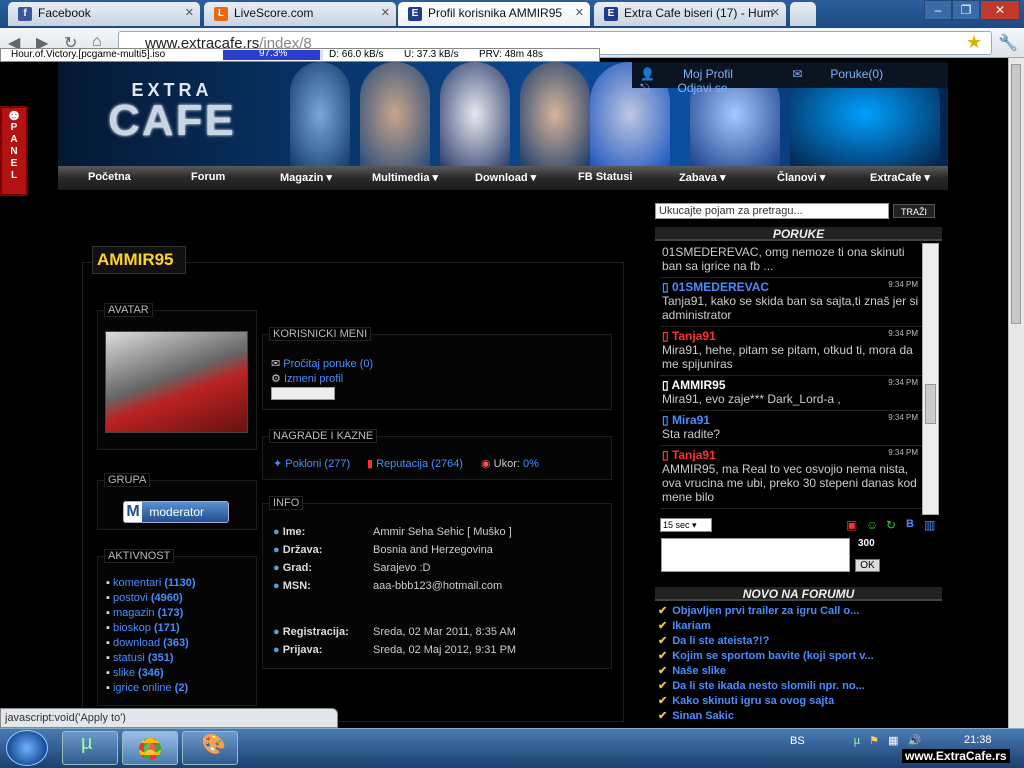 The height and width of the screenshot is (768, 1024). Describe the element at coordinates (891, 525) in the screenshot. I see `refresh-icon: ↻` at that location.